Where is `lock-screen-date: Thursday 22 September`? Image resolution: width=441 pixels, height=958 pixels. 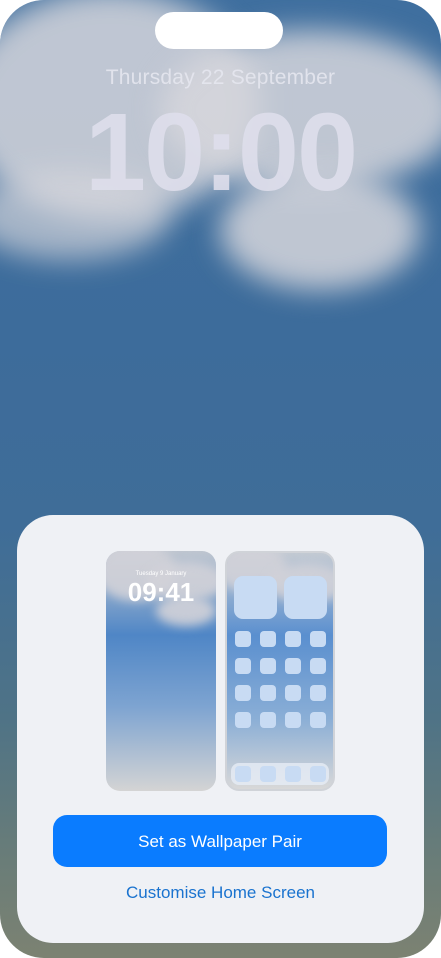 lock-screen-date: Thursday 22 September is located at coordinates (220, 77).